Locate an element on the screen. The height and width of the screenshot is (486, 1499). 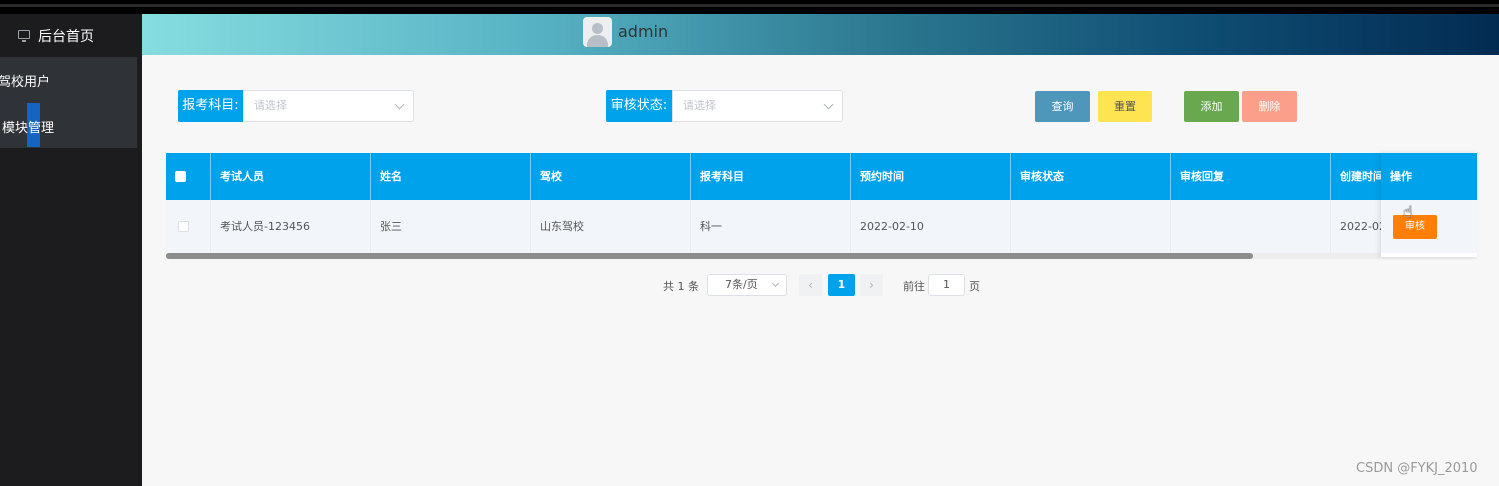
status-select: 请选择 is located at coordinates (757, 106).